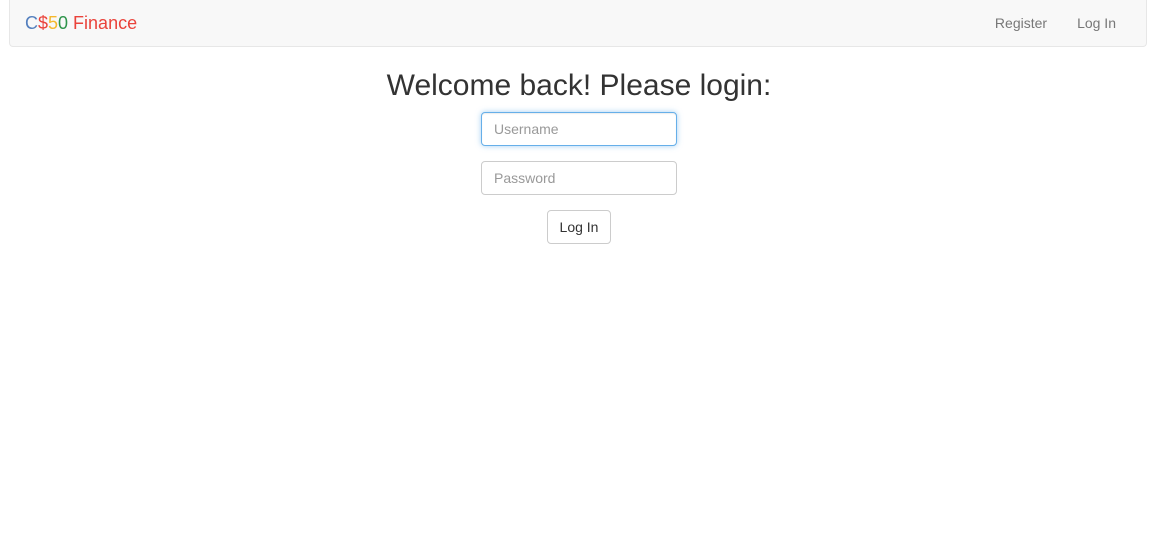 The height and width of the screenshot is (547, 1149). What do you see at coordinates (1021, 23) in the screenshot?
I see `nav-register-link: Register` at bounding box center [1021, 23].